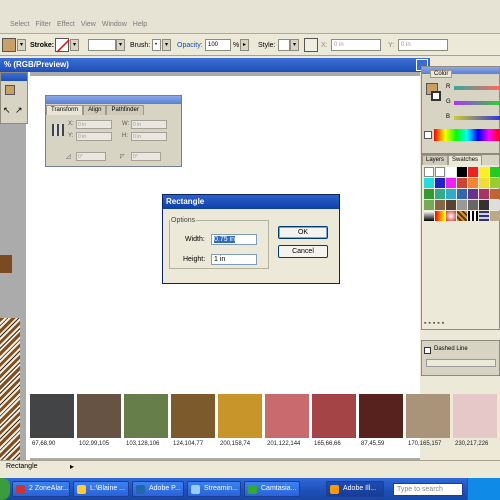 The width and height of the screenshot is (500, 500). What do you see at coordinates (19, 24) in the screenshot?
I see `menu-select: Select` at bounding box center [19, 24].